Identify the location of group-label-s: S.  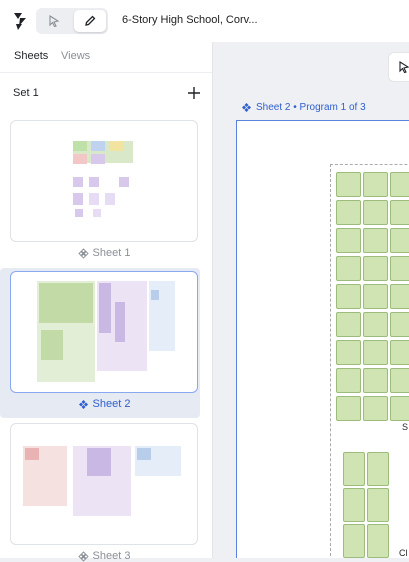
(405, 427).